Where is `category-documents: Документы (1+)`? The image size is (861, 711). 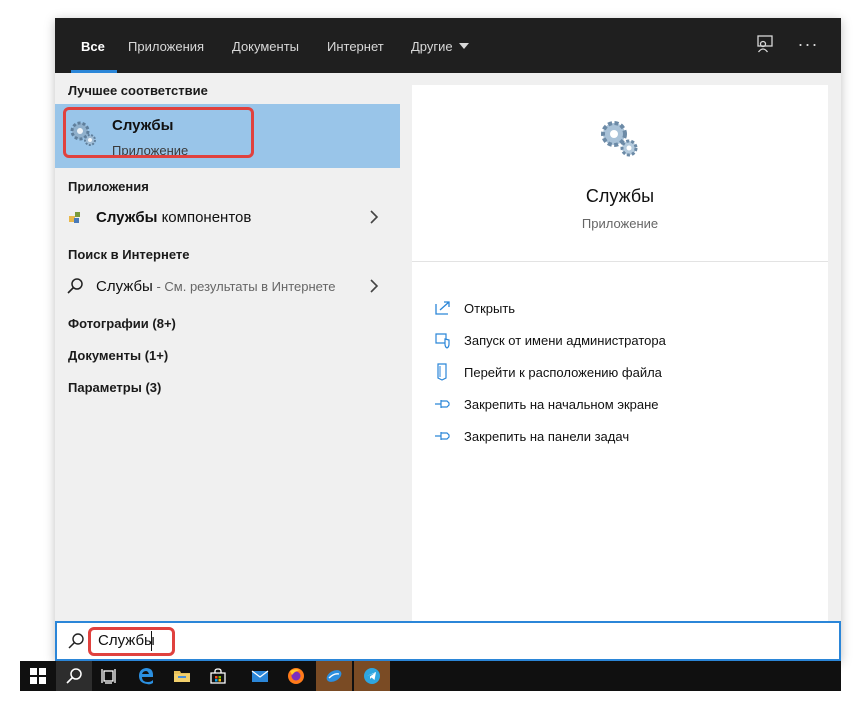 category-documents: Документы (1+) is located at coordinates (118, 355).